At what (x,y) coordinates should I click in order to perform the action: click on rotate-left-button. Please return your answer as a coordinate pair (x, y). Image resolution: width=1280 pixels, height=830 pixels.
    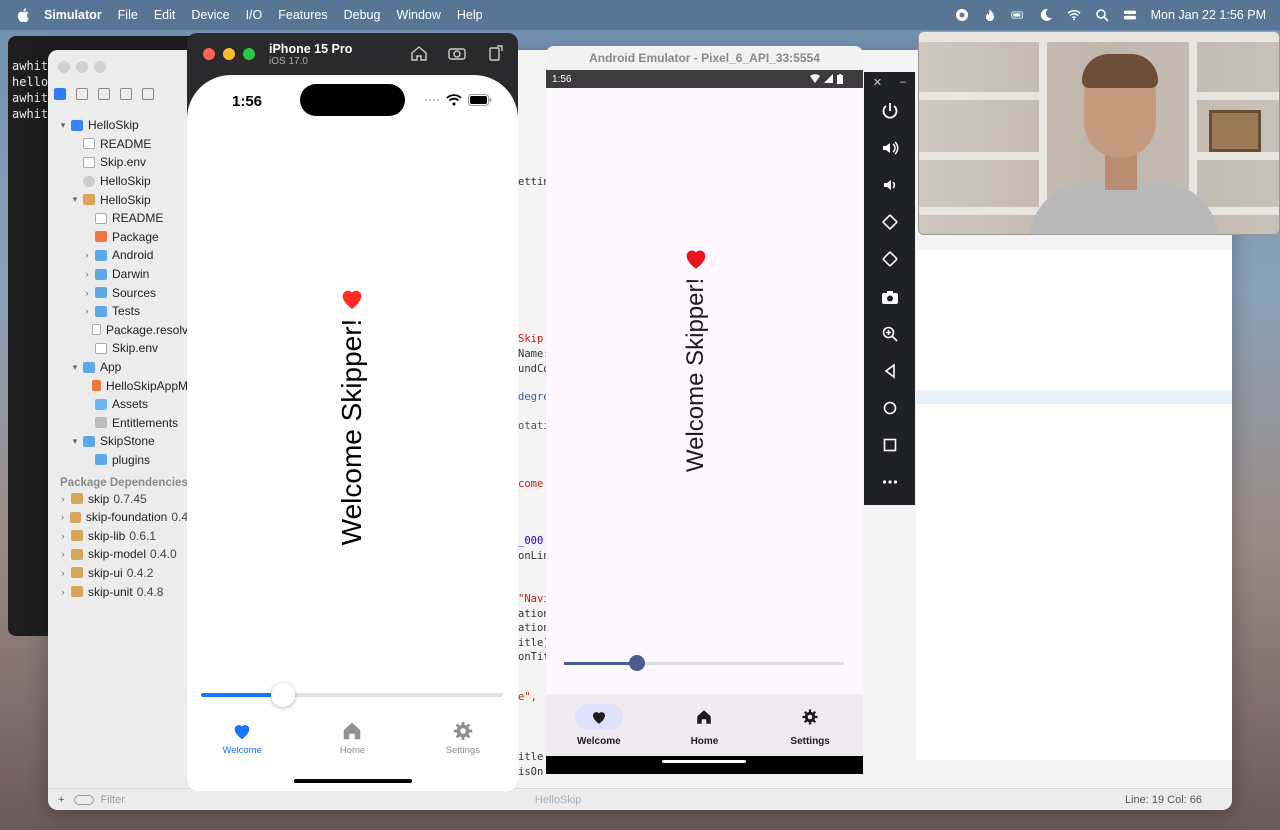
    Looking at the image, I should click on (889, 222).